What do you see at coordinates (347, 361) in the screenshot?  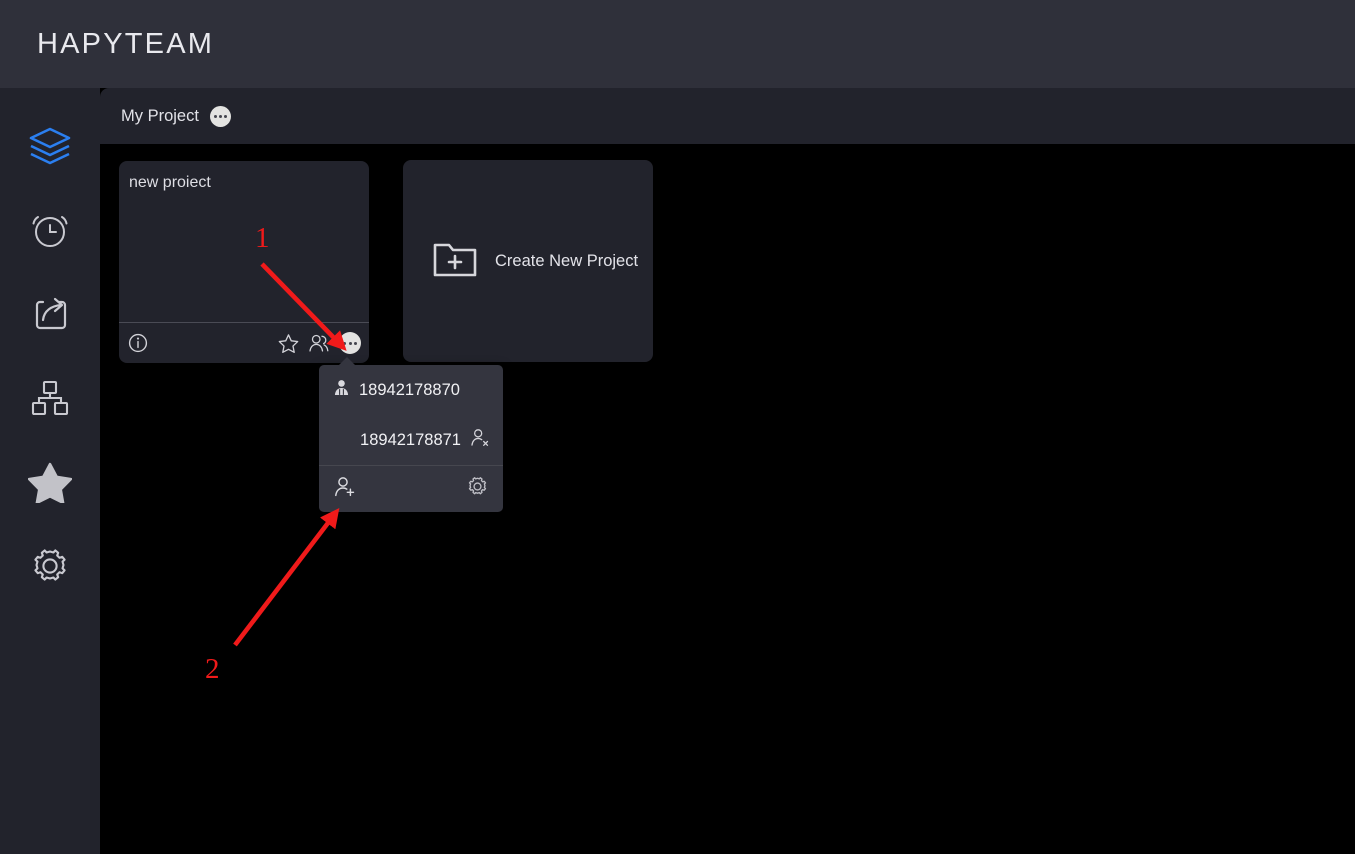 I see `popover-caret` at bounding box center [347, 361].